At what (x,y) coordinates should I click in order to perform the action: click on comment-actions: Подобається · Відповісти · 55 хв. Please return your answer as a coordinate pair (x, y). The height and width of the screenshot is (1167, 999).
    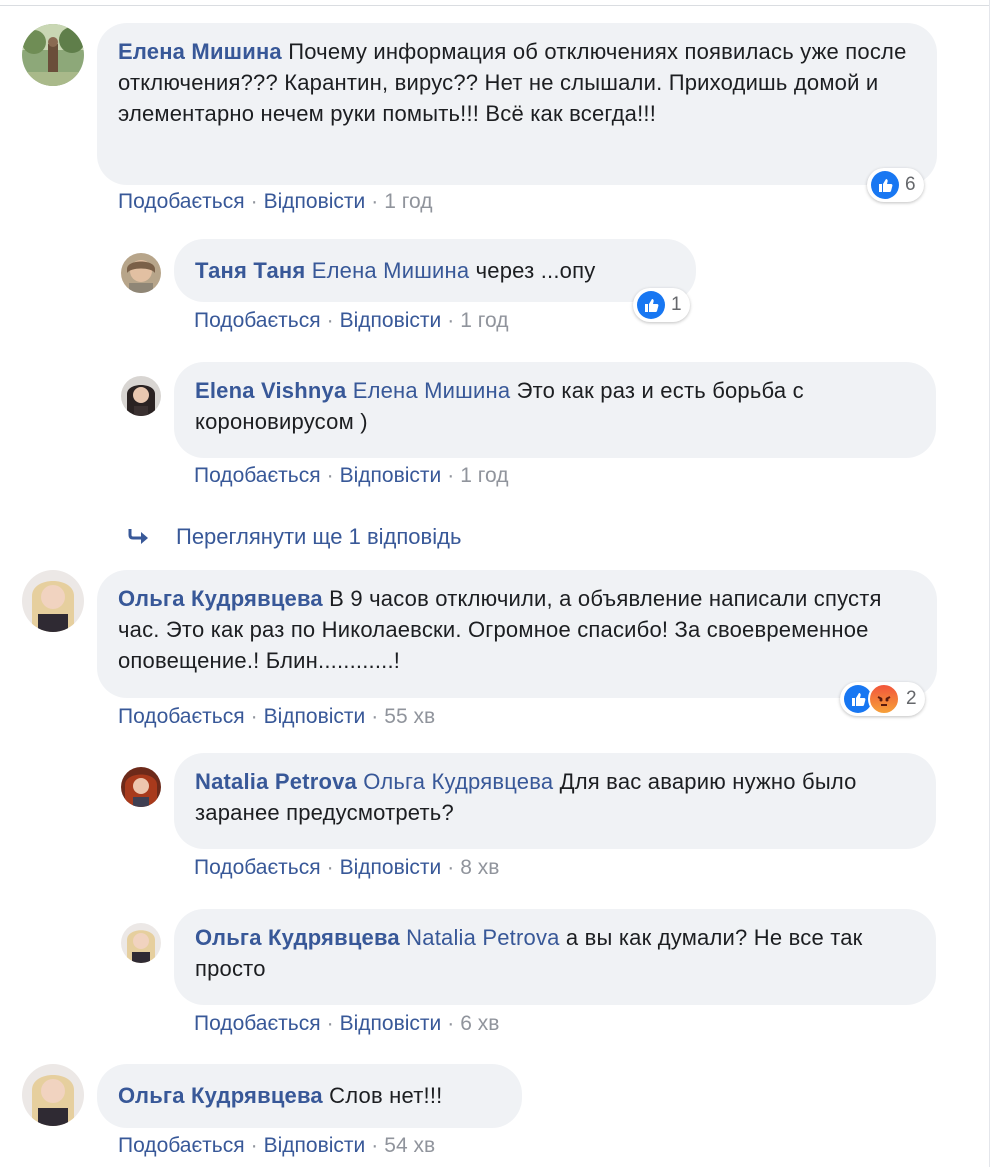
    Looking at the image, I should click on (277, 716).